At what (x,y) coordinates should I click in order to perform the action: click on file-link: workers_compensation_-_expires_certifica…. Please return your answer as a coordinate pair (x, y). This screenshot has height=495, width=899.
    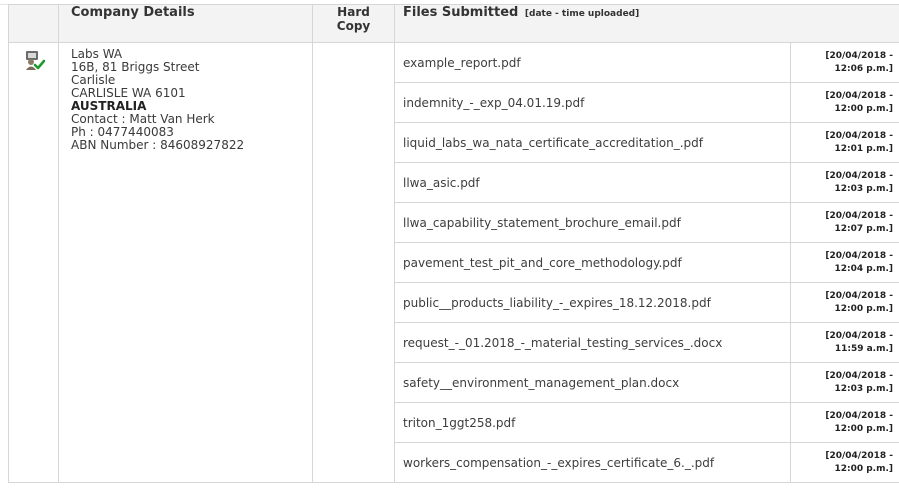
    Looking at the image, I should click on (558, 463).